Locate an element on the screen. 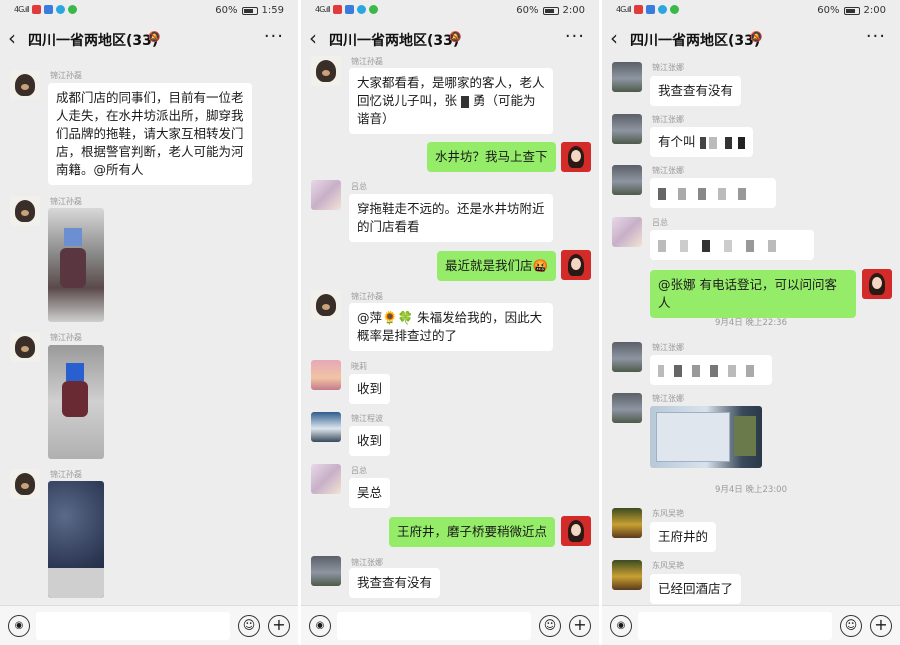  clock: 2:00 is located at coordinates (573, 10).